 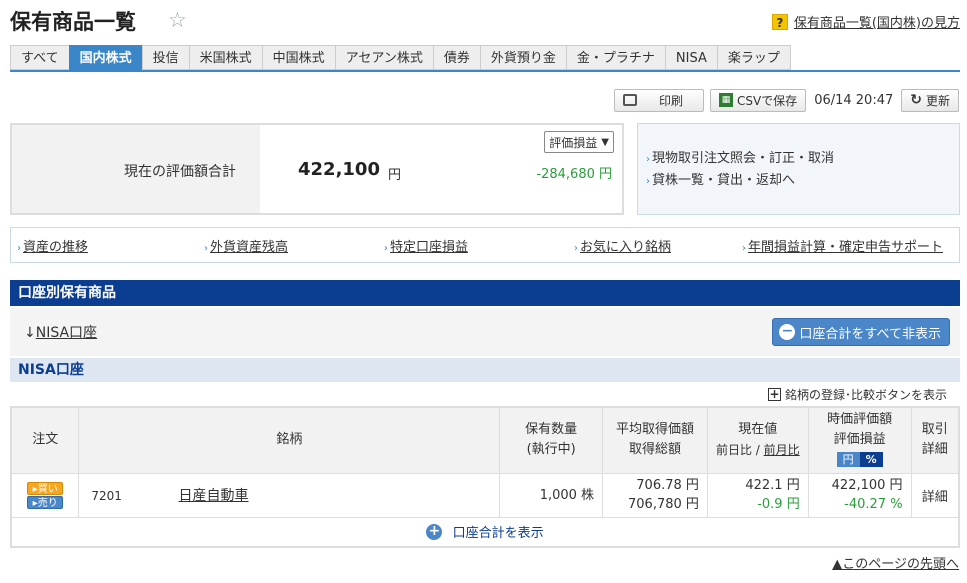 I want to click on side-links-panel: › 現物取引注文照会・訂正・取消 › 貸株一覧・貸出・返却へ, so click(x=798, y=169).